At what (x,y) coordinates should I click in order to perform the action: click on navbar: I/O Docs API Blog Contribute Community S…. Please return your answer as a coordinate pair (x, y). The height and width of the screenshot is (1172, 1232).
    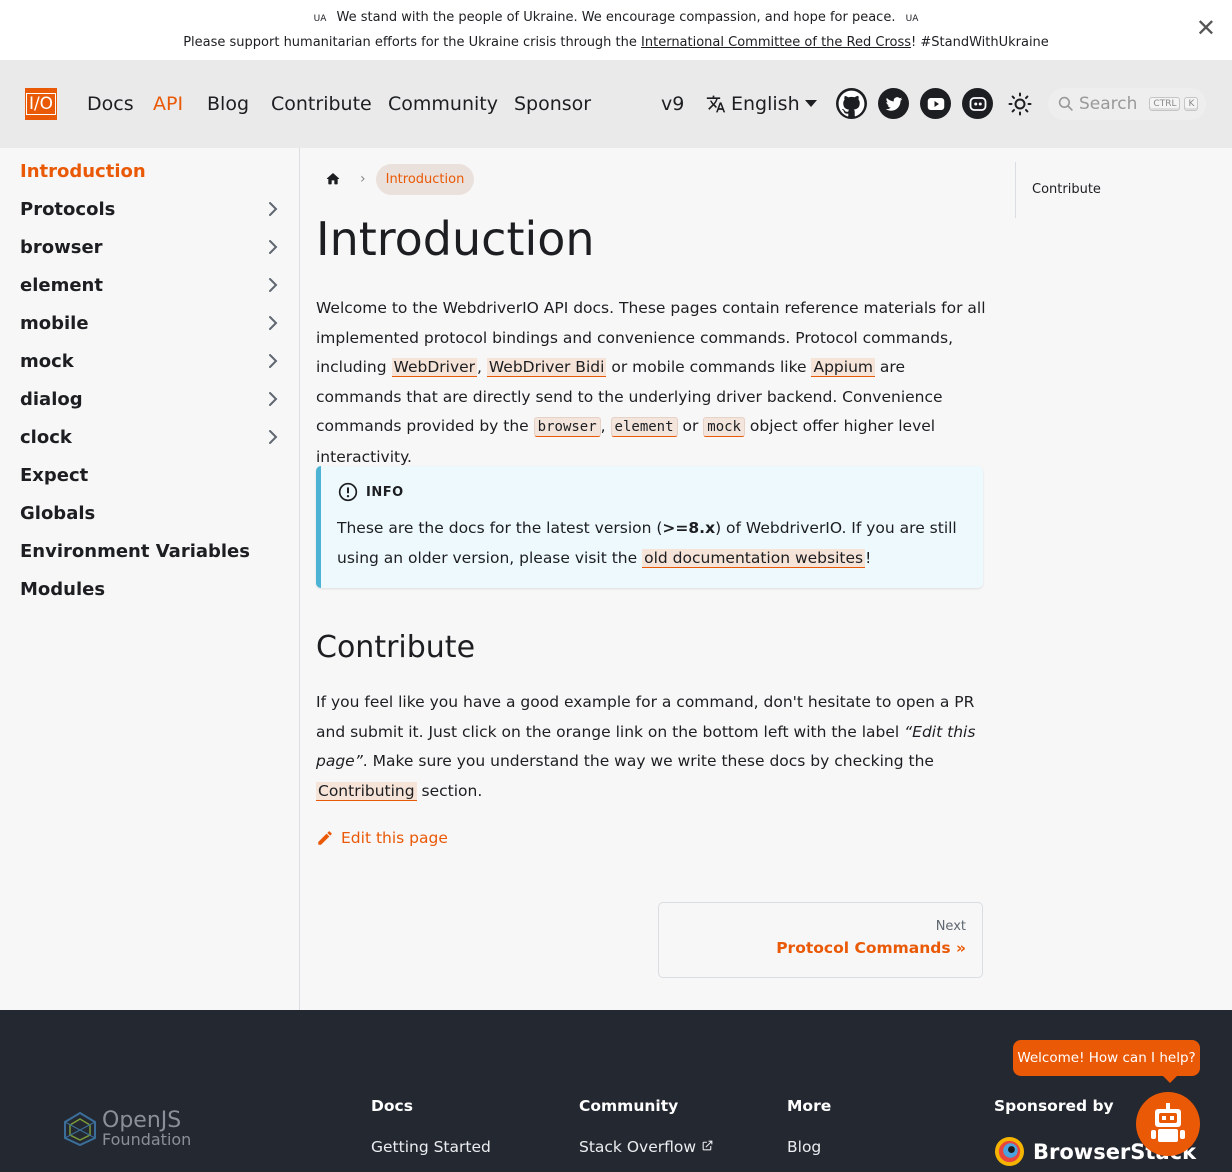
    Looking at the image, I should click on (616, 104).